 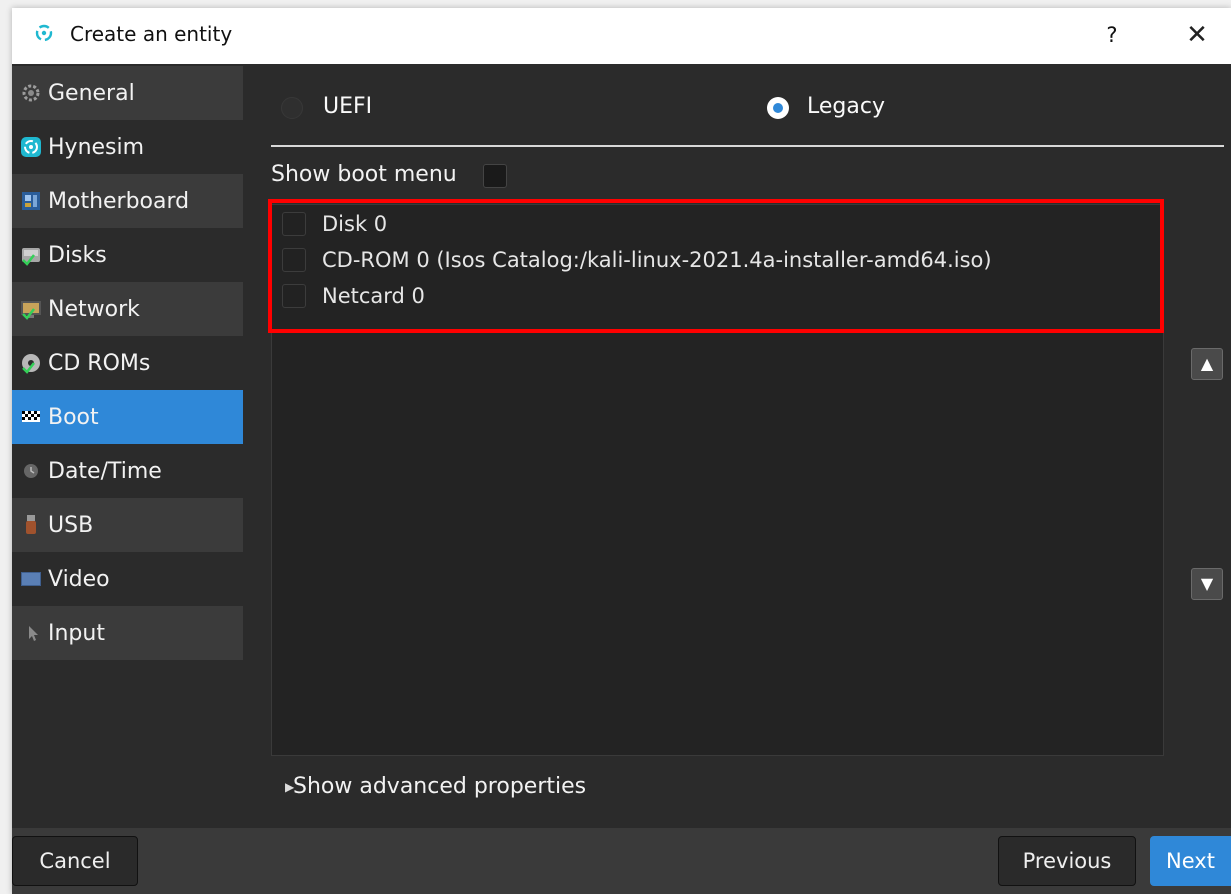 I want to click on list-item: Disk 0, so click(x=334, y=224).